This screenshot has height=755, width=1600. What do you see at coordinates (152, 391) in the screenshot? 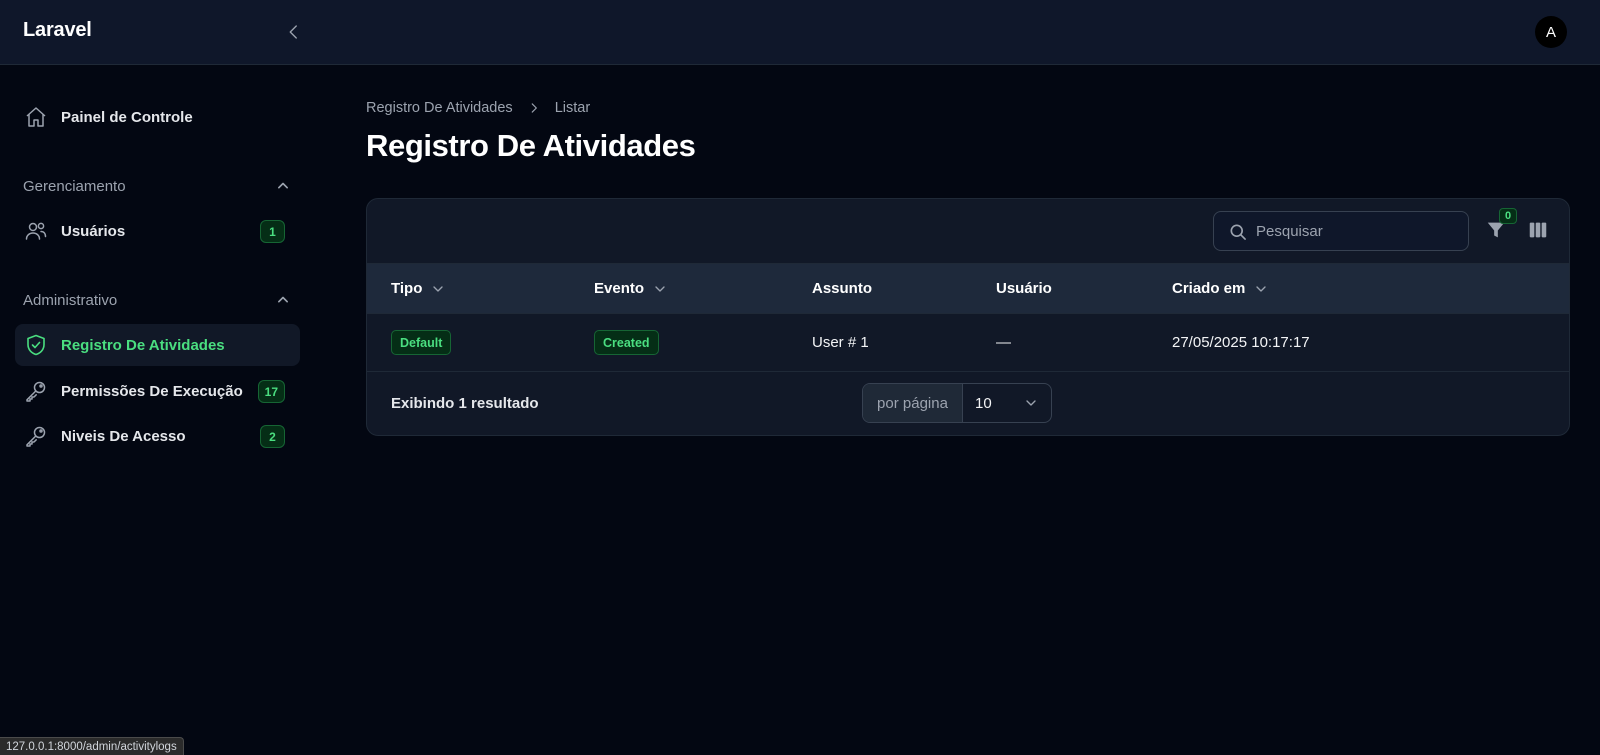
I see `sidebar-item-label: Permissões De Execução` at bounding box center [152, 391].